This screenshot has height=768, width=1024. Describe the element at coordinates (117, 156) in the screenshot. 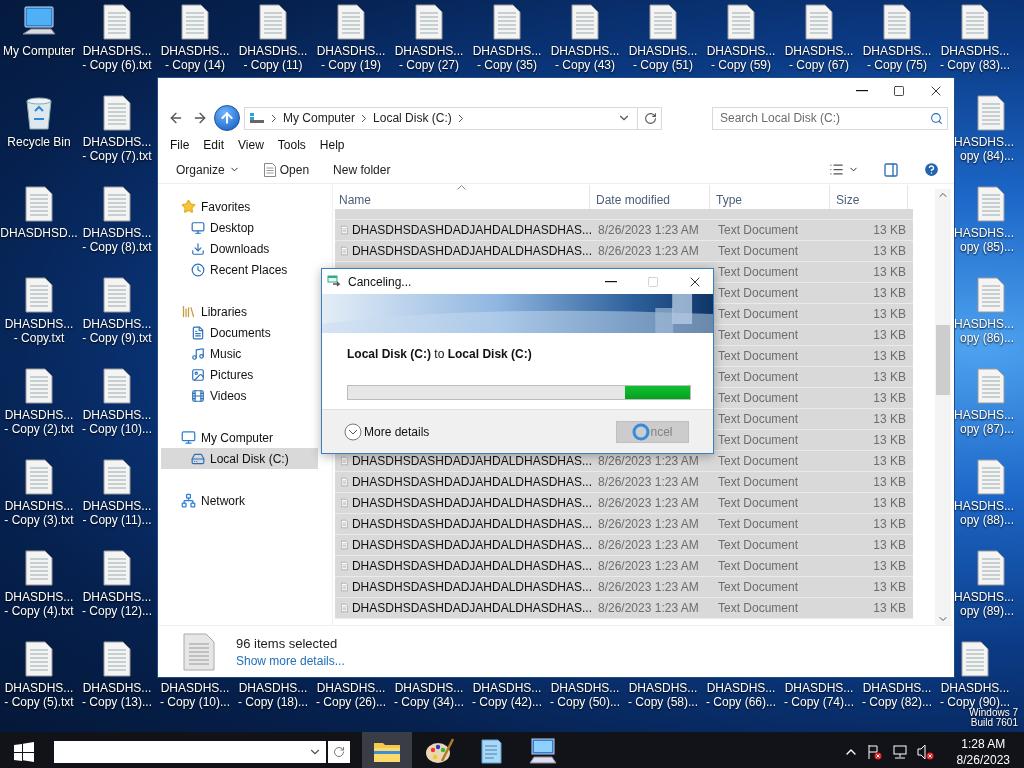

I see `file-label: - Copy (7).txt` at that location.